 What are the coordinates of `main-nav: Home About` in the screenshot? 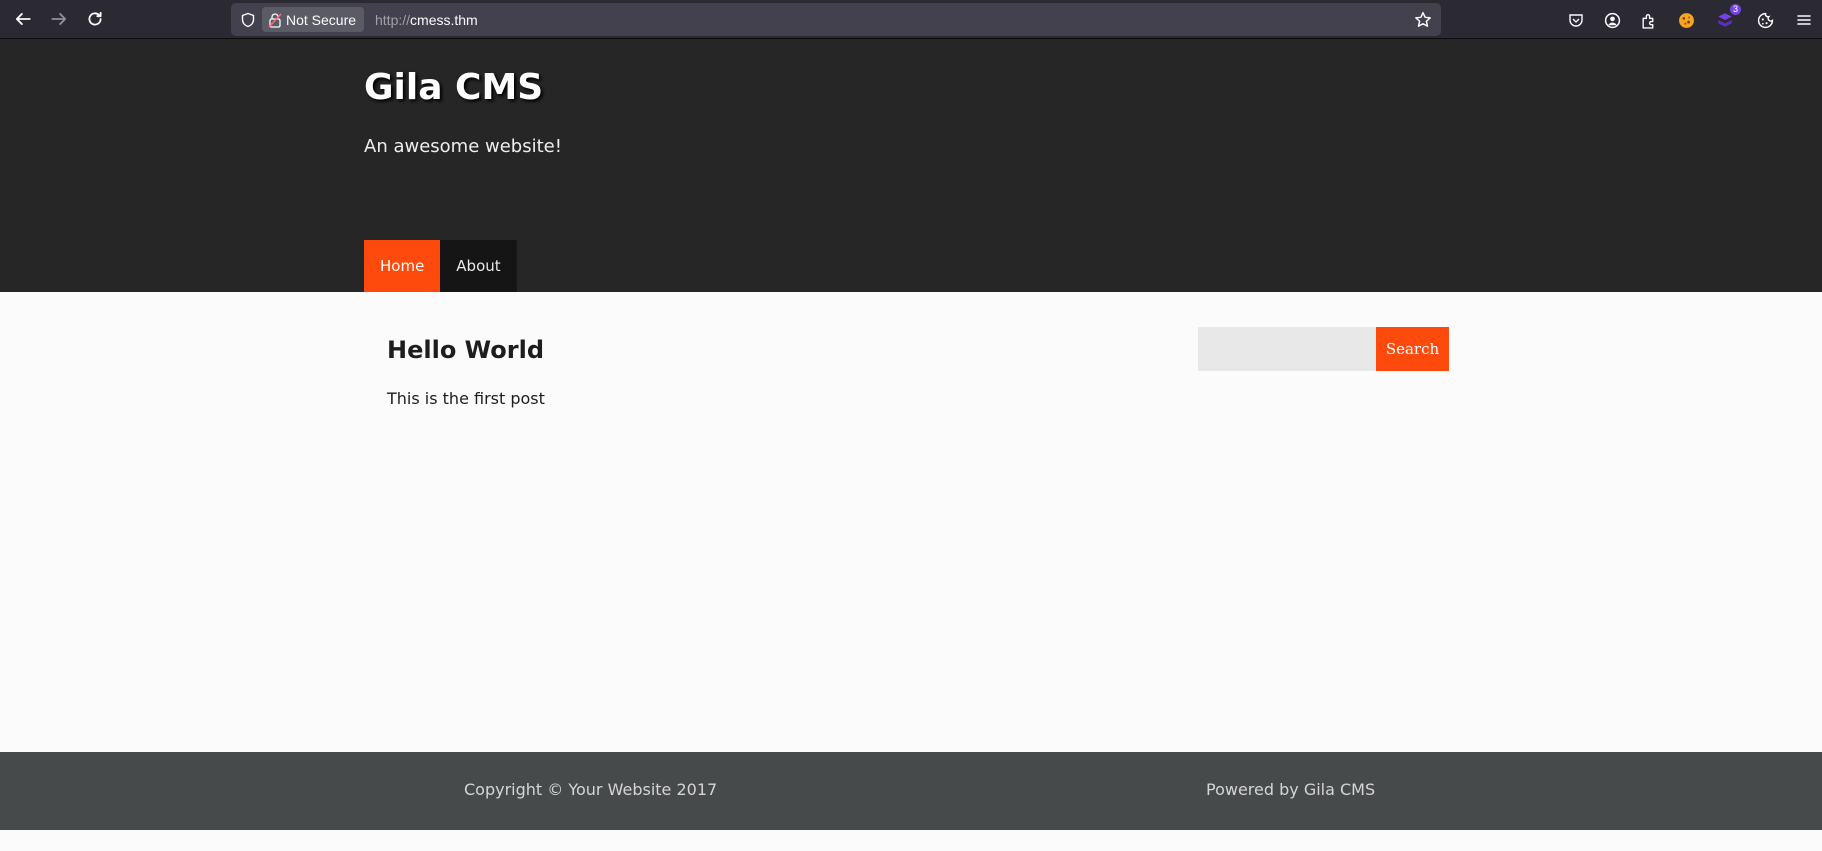 It's located at (440, 266).